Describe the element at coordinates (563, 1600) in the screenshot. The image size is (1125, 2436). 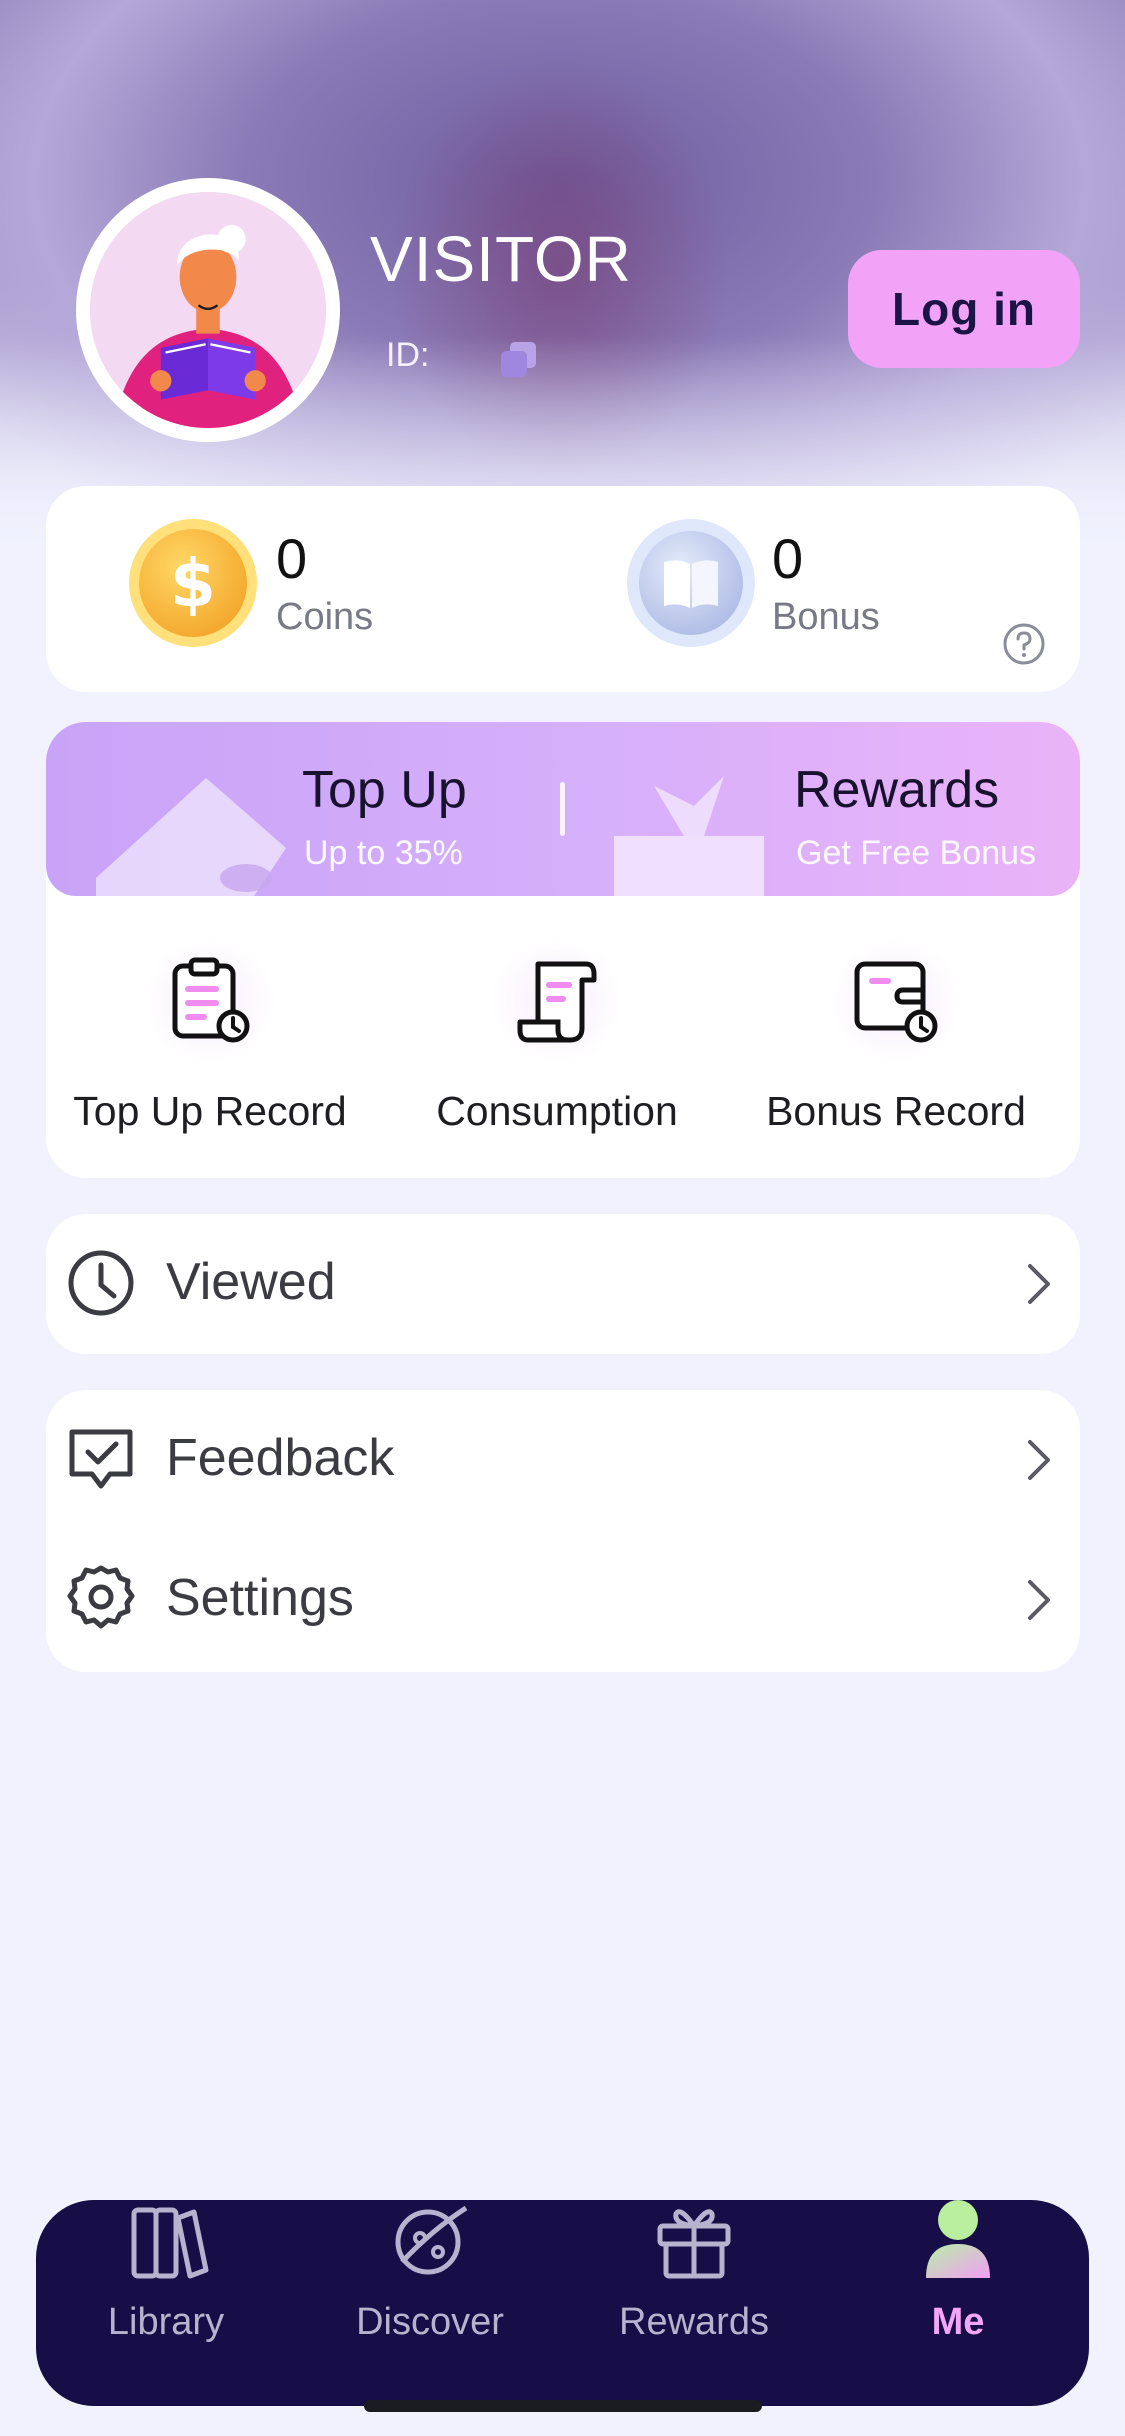
I see `settings-row: Settings` at that location.